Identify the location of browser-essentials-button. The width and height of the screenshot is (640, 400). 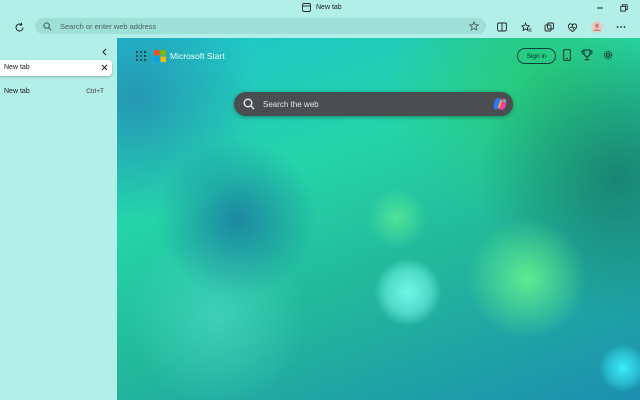
(572, 27).